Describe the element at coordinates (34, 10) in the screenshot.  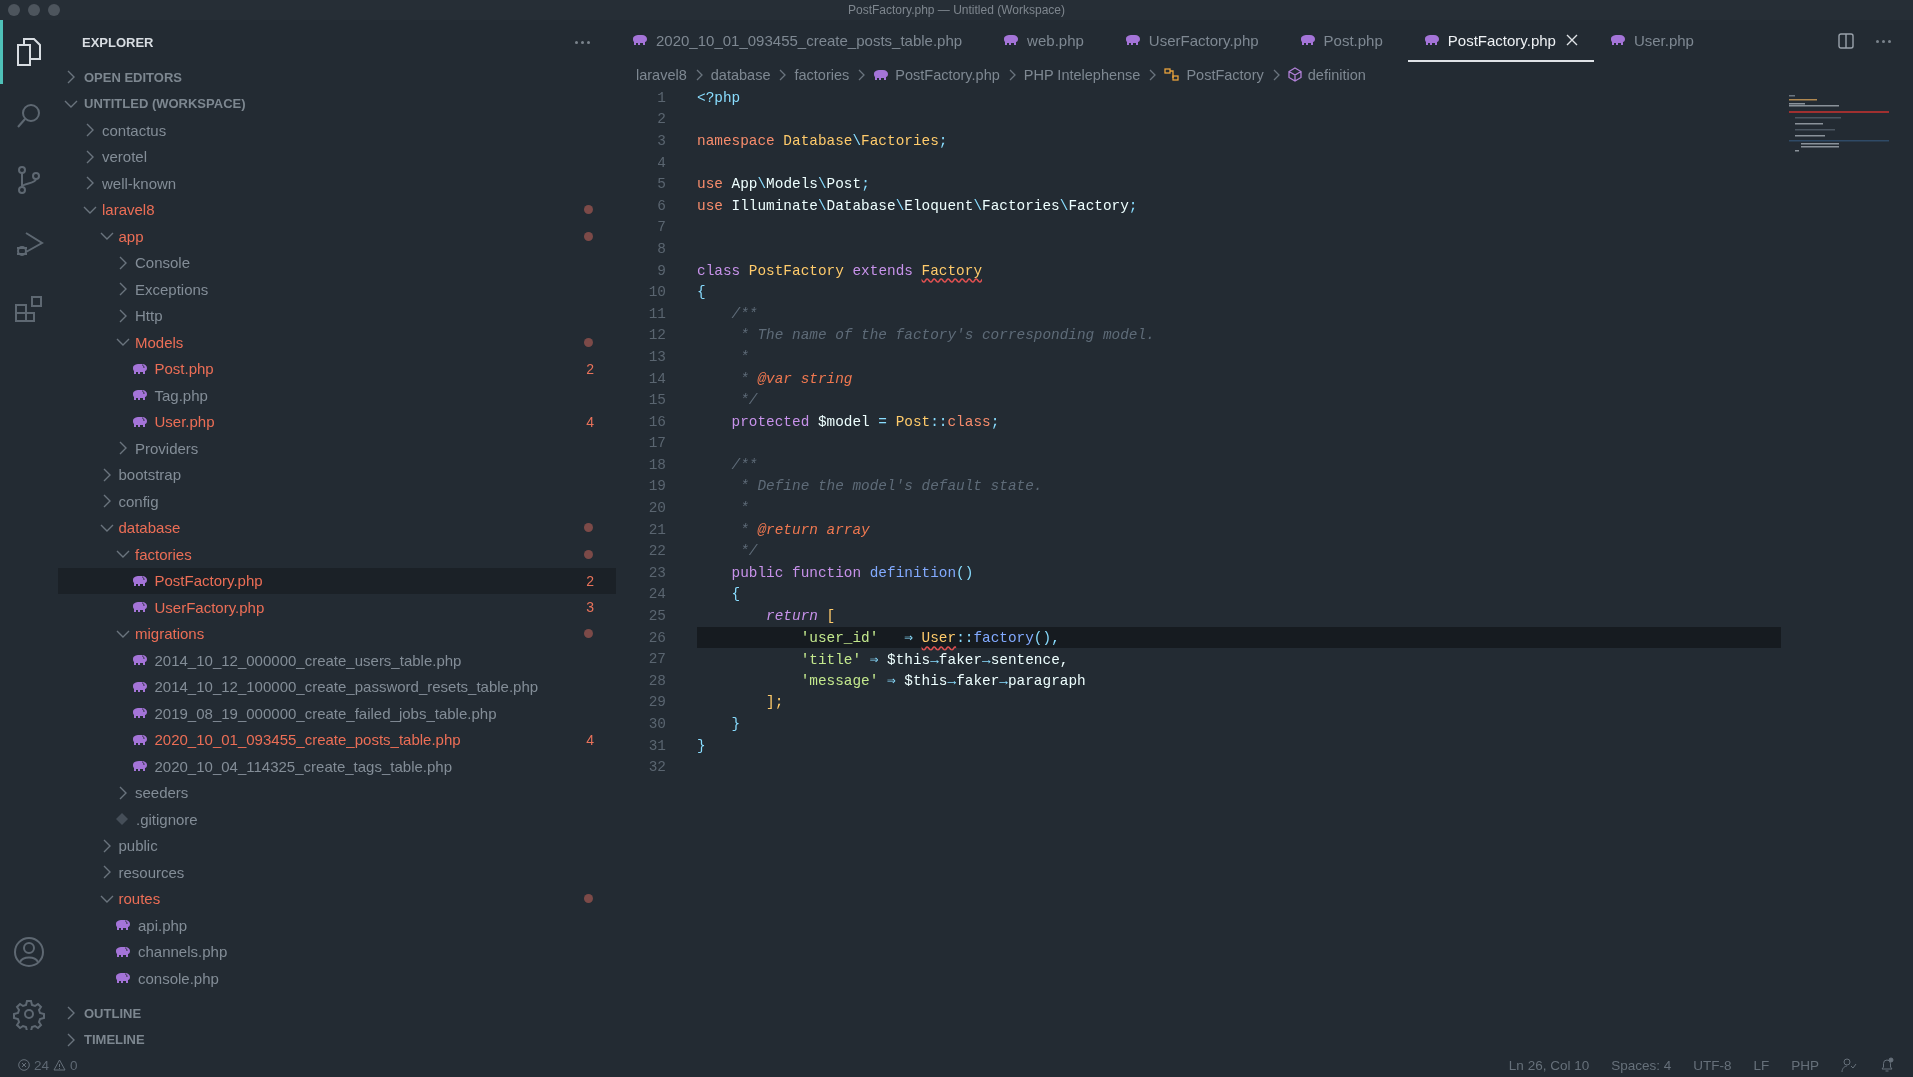
I see `window-minimize-button` at that location.